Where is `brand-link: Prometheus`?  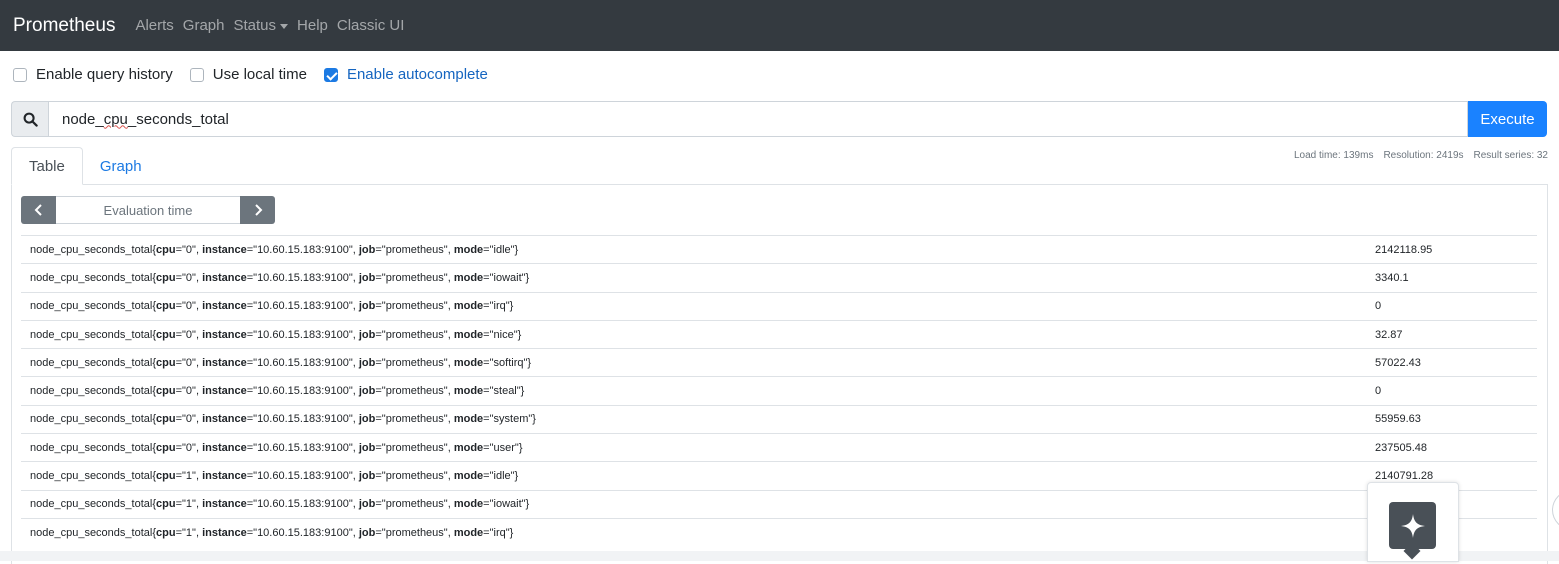
brand-link: Prometheus is located at coordinates (64, 26).